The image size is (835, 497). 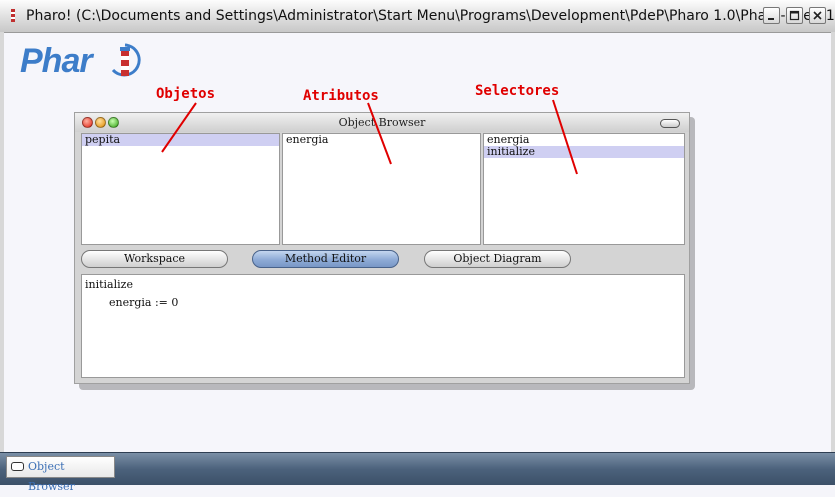 What do you see at coordinates (381, 189) in the screenshot?
I see `attributes-pane: energia` at bounding box center [381, 189].